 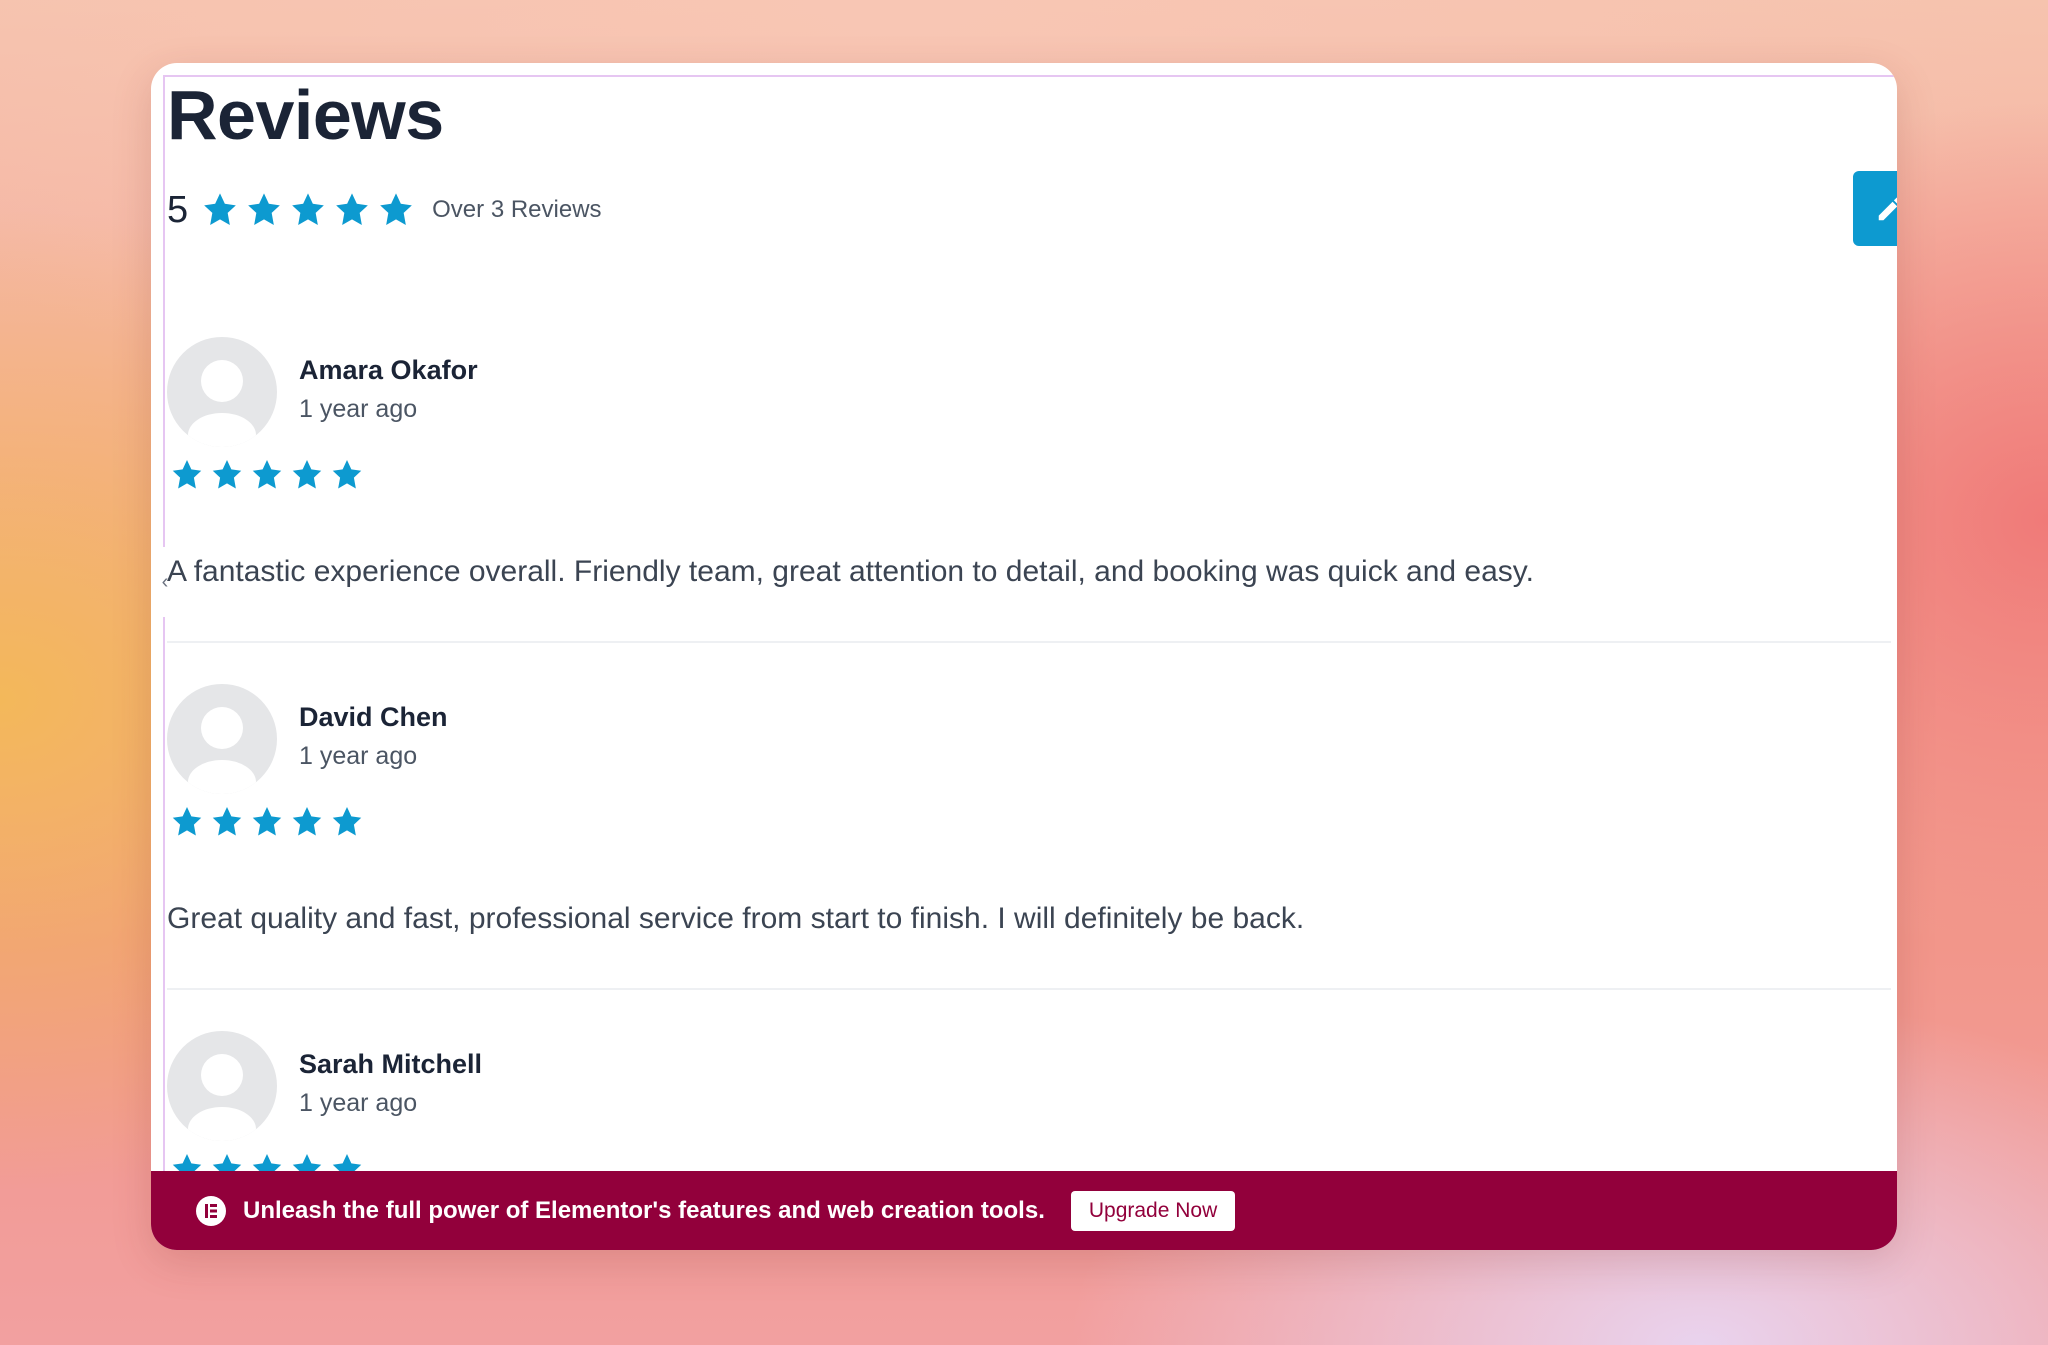 What do you see at coordinates (388, 370) in the screenshot?
I see `reviewer-name: Amara Okafor` at bounding box center [388, 370].